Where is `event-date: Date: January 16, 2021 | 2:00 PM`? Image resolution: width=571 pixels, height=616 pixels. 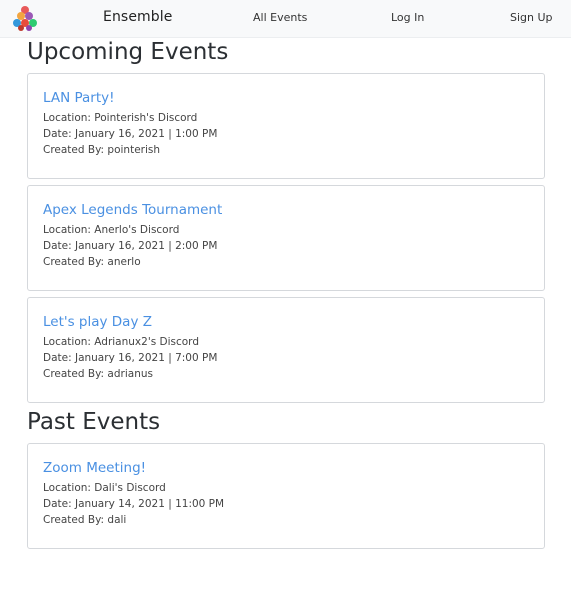
event-date: Date: January 16, 2021 | 2:00 PM is located at coordinates (130, 246).